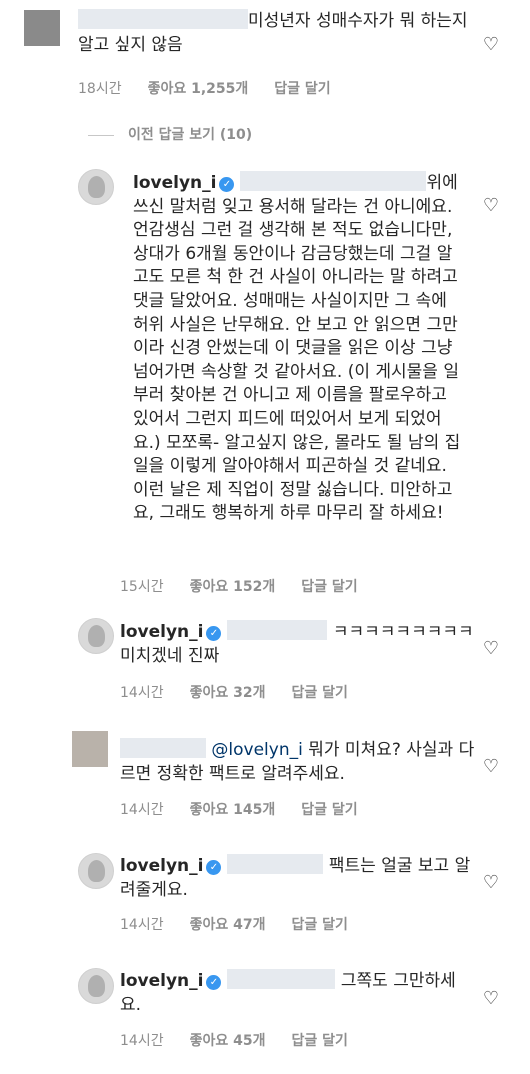 This screenshot has width=530, height=1074. I want to click on view-previous-replies-button: 이전 답글 보기 (10), so click(170, 134).